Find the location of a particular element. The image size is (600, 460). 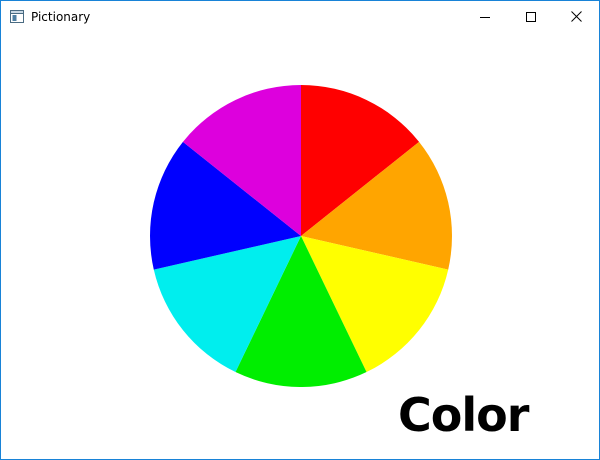

word-label: Color is located at coordinates (463, 415).